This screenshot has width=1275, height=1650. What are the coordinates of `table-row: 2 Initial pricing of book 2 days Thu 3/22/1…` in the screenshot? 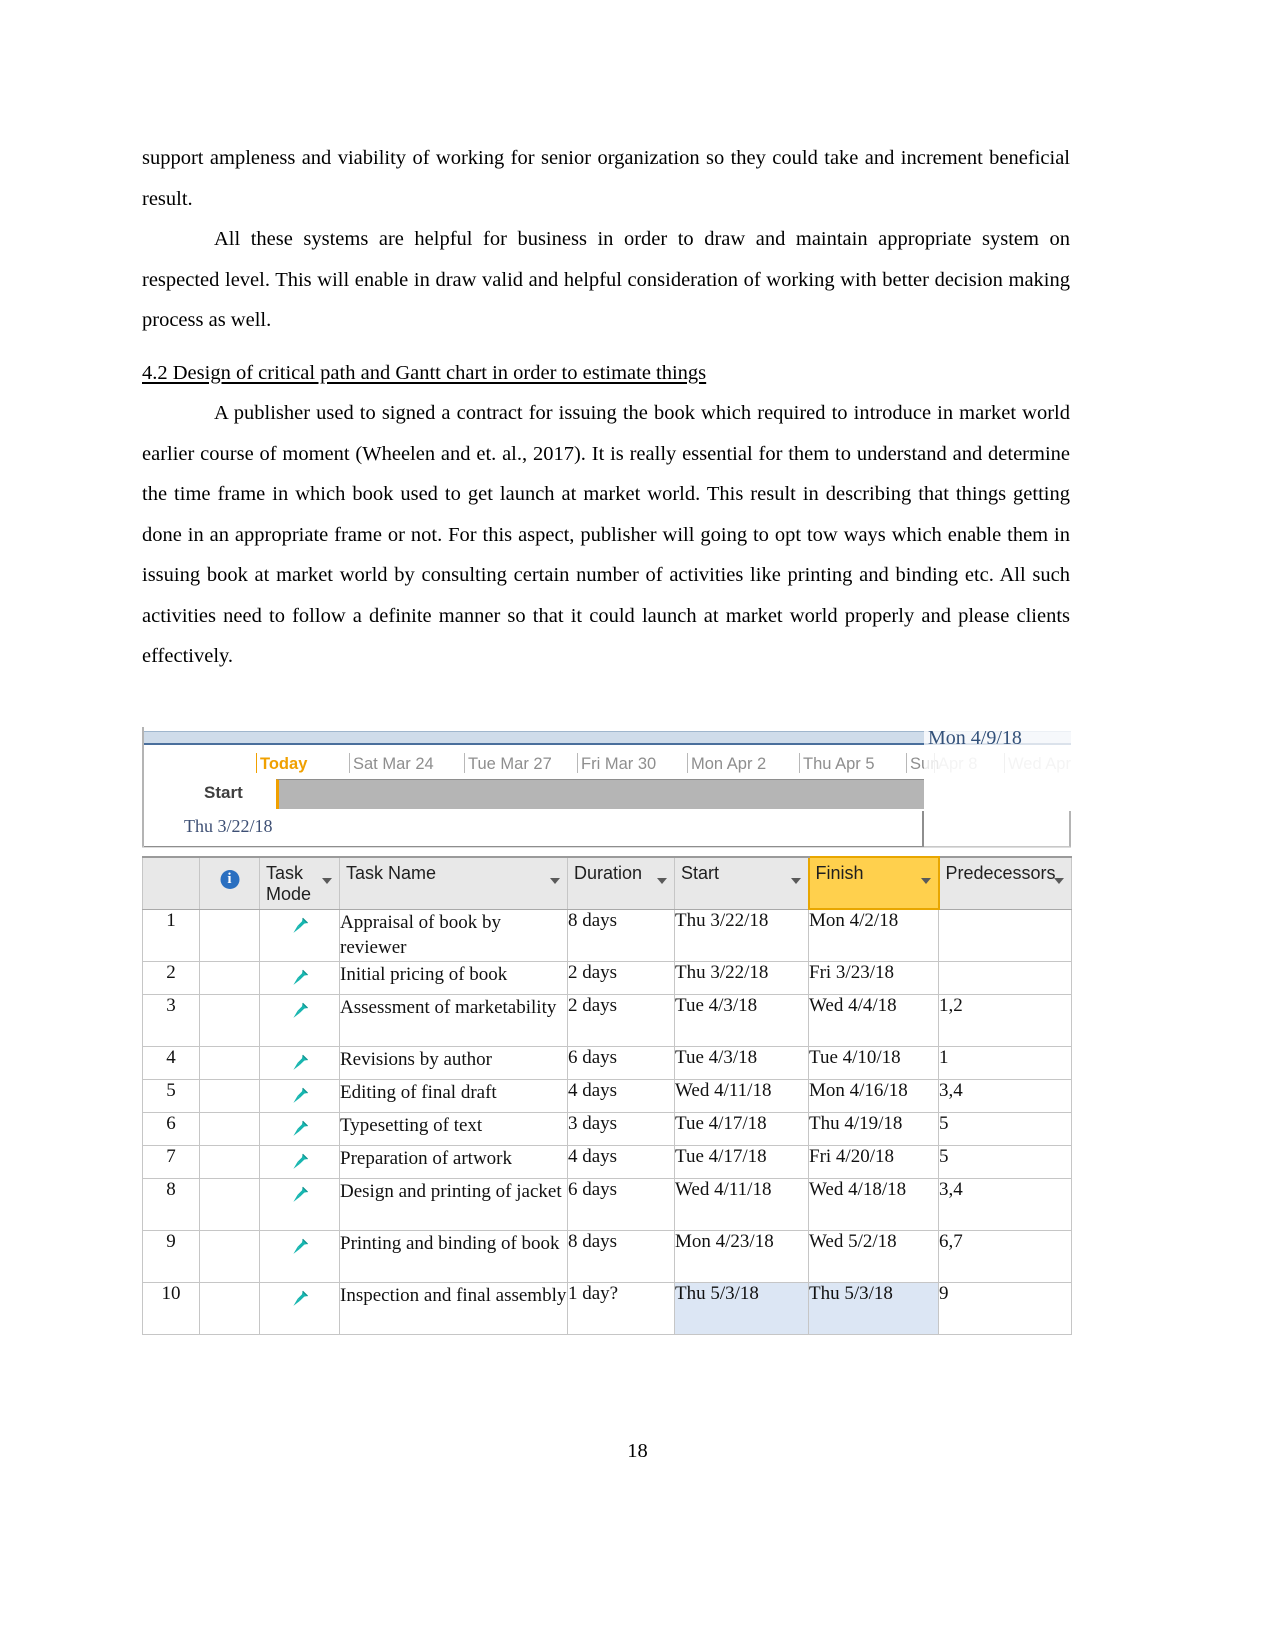 It's located at (607, 977).